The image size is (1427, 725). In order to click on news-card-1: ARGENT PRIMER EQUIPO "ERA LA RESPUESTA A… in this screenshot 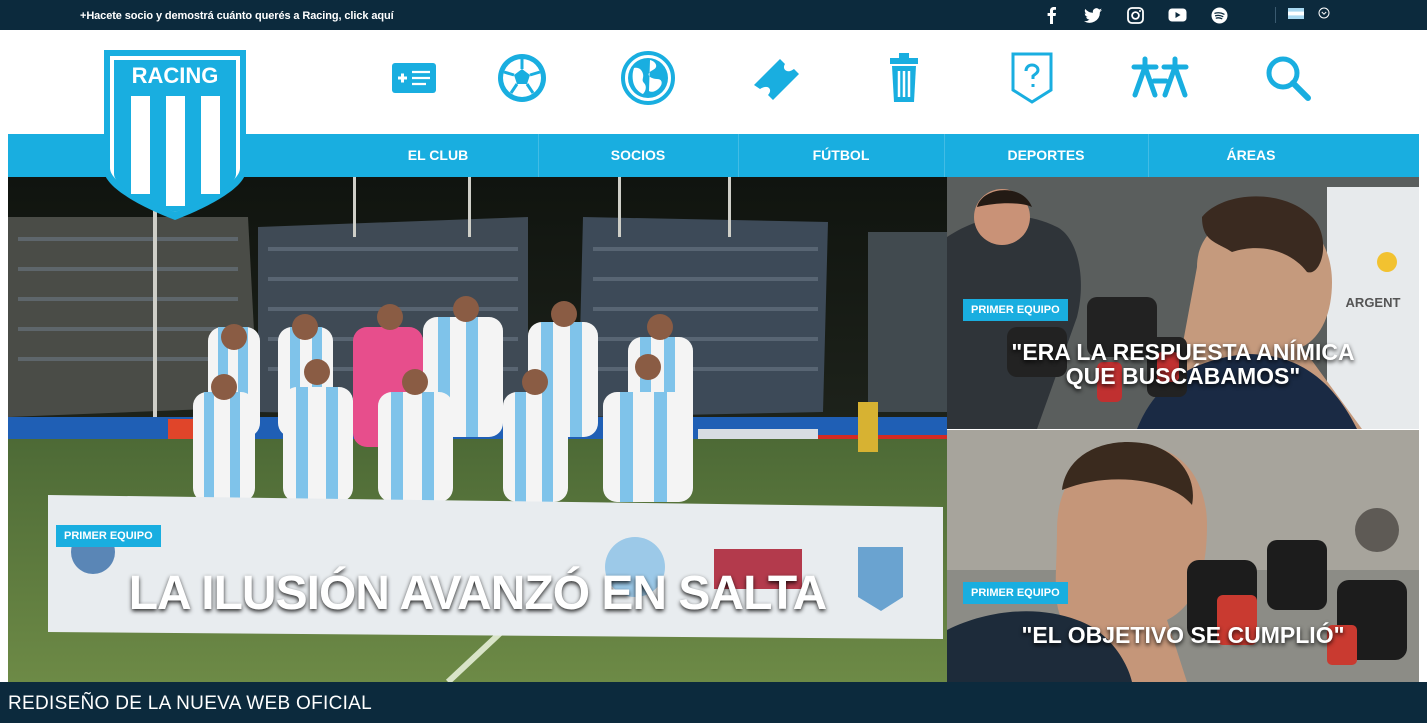, I will do `click(1183, 303)`.